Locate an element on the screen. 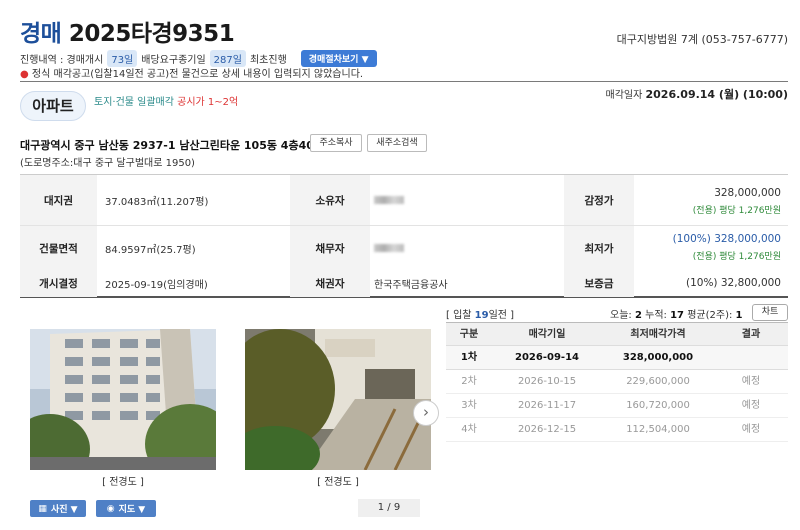  schedule-row: 3차 2026-11-17 160,720,000 예정 is located at coordinates (617, 406).